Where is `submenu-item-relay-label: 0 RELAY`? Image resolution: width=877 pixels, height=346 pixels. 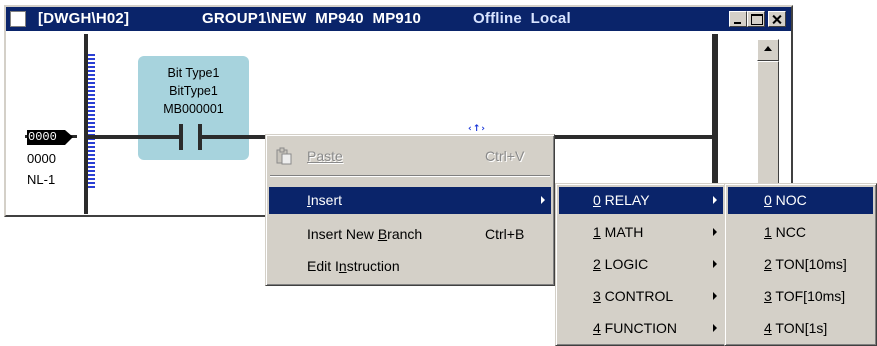
submenu-item-relay-label: 0 RELAY is located at coordinates (621, 200).